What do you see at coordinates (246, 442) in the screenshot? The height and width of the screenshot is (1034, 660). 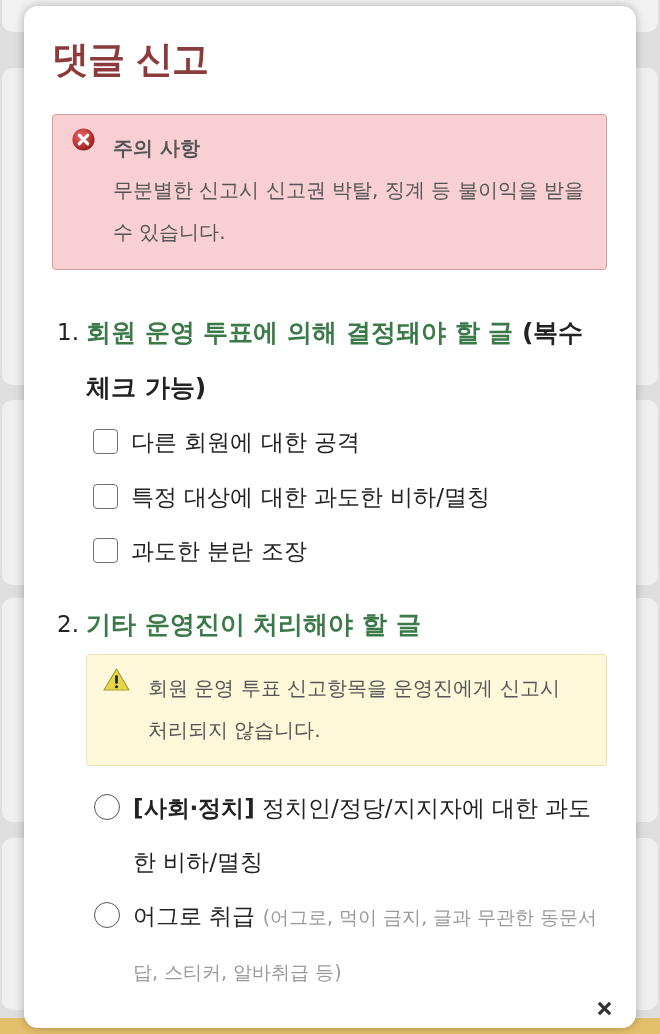 I see `option-label: 다른 회원에 대한 공격` at bounding box center [246, 442].